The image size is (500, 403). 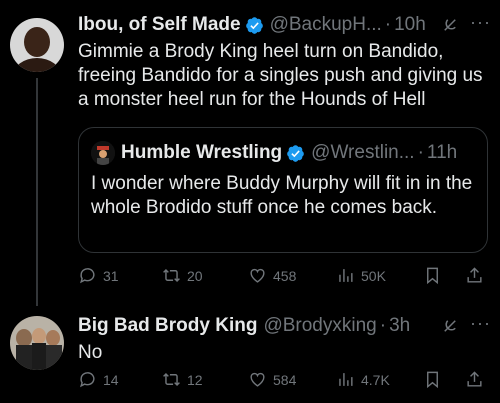 I want to click on like-button: 584, so click(x=272, y=379).